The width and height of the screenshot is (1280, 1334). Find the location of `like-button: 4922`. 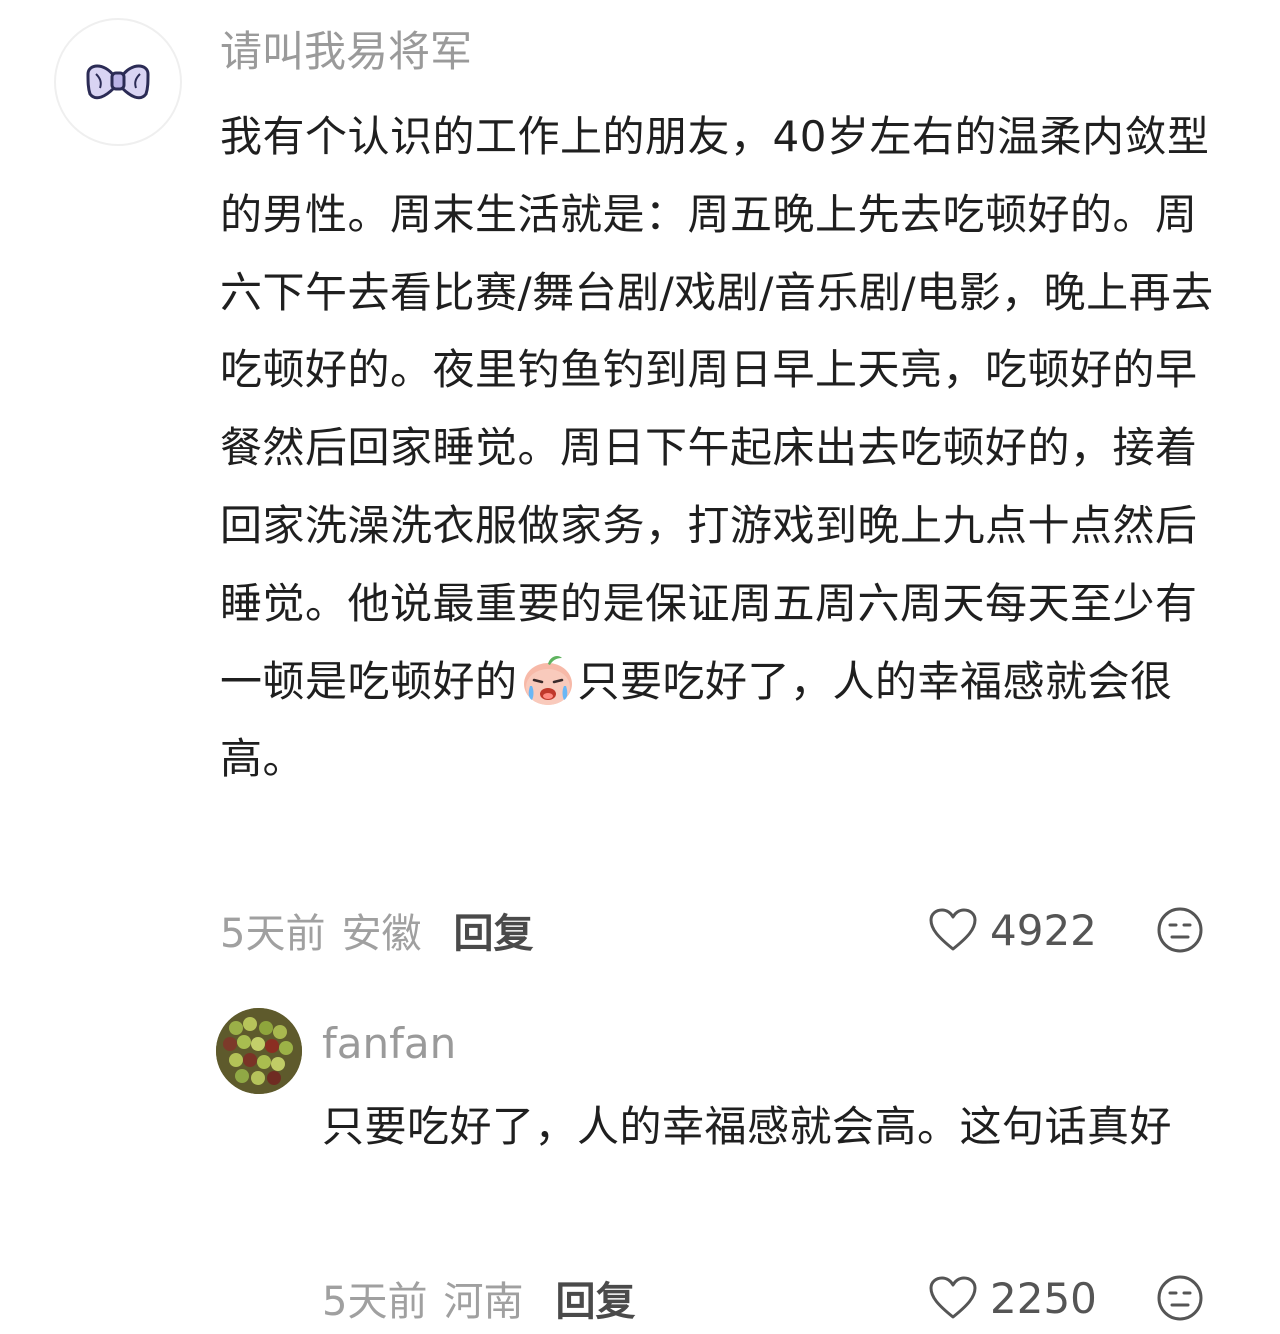

like-button: 4922 is located at coordinates (1012, 930).